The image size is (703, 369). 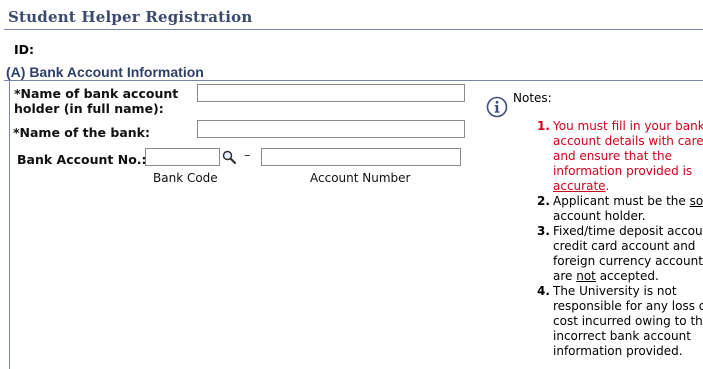 What do you see at coordinates (586, 276) in the screenshot?
I see `note-underlined: not` at bounding box center [586, 276].